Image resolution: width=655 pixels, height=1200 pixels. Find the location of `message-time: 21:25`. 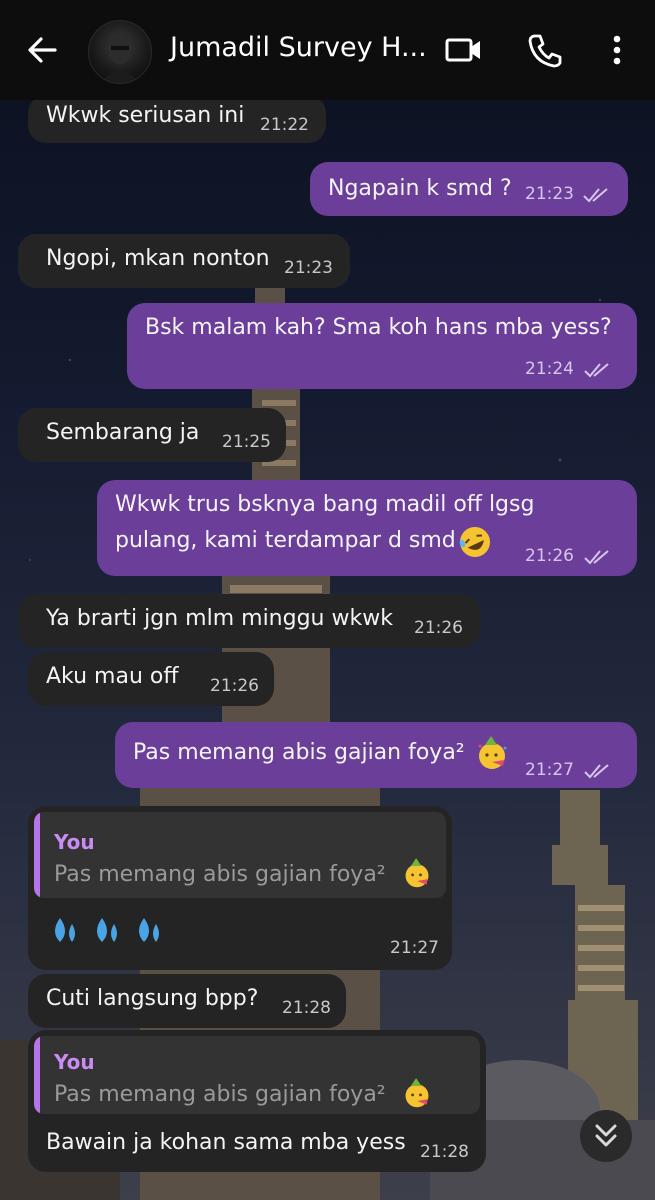

message-time: 21:25 is located at coordinates (246, 442).